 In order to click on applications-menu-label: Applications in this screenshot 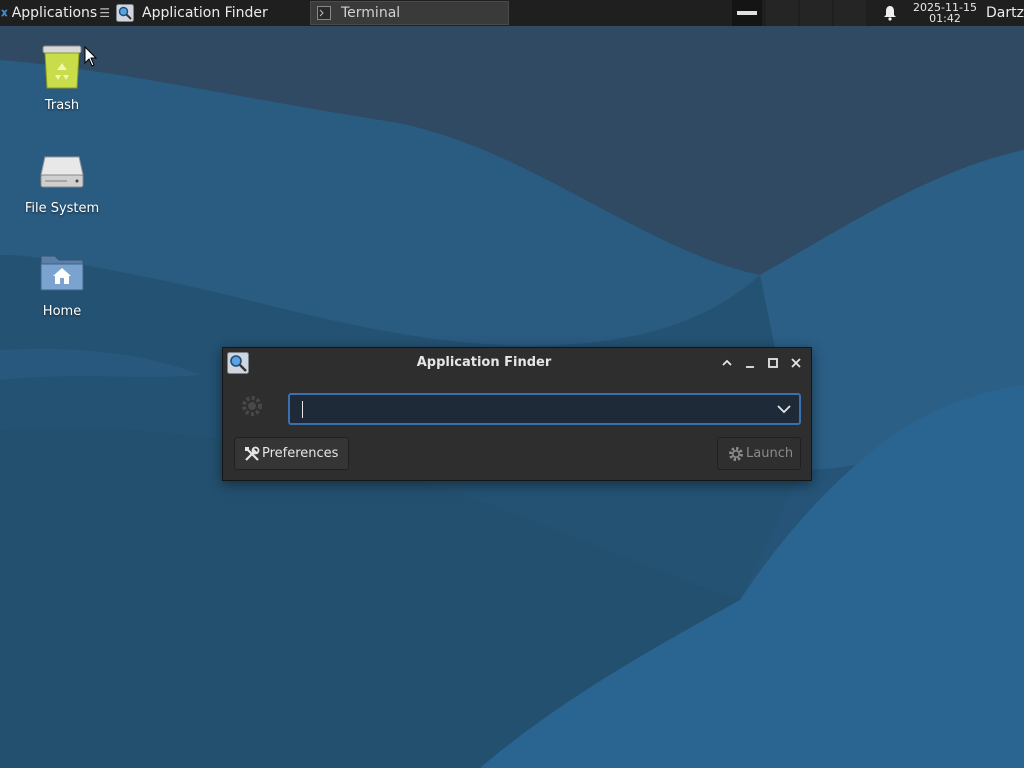, I will do `click(54, 13)`.